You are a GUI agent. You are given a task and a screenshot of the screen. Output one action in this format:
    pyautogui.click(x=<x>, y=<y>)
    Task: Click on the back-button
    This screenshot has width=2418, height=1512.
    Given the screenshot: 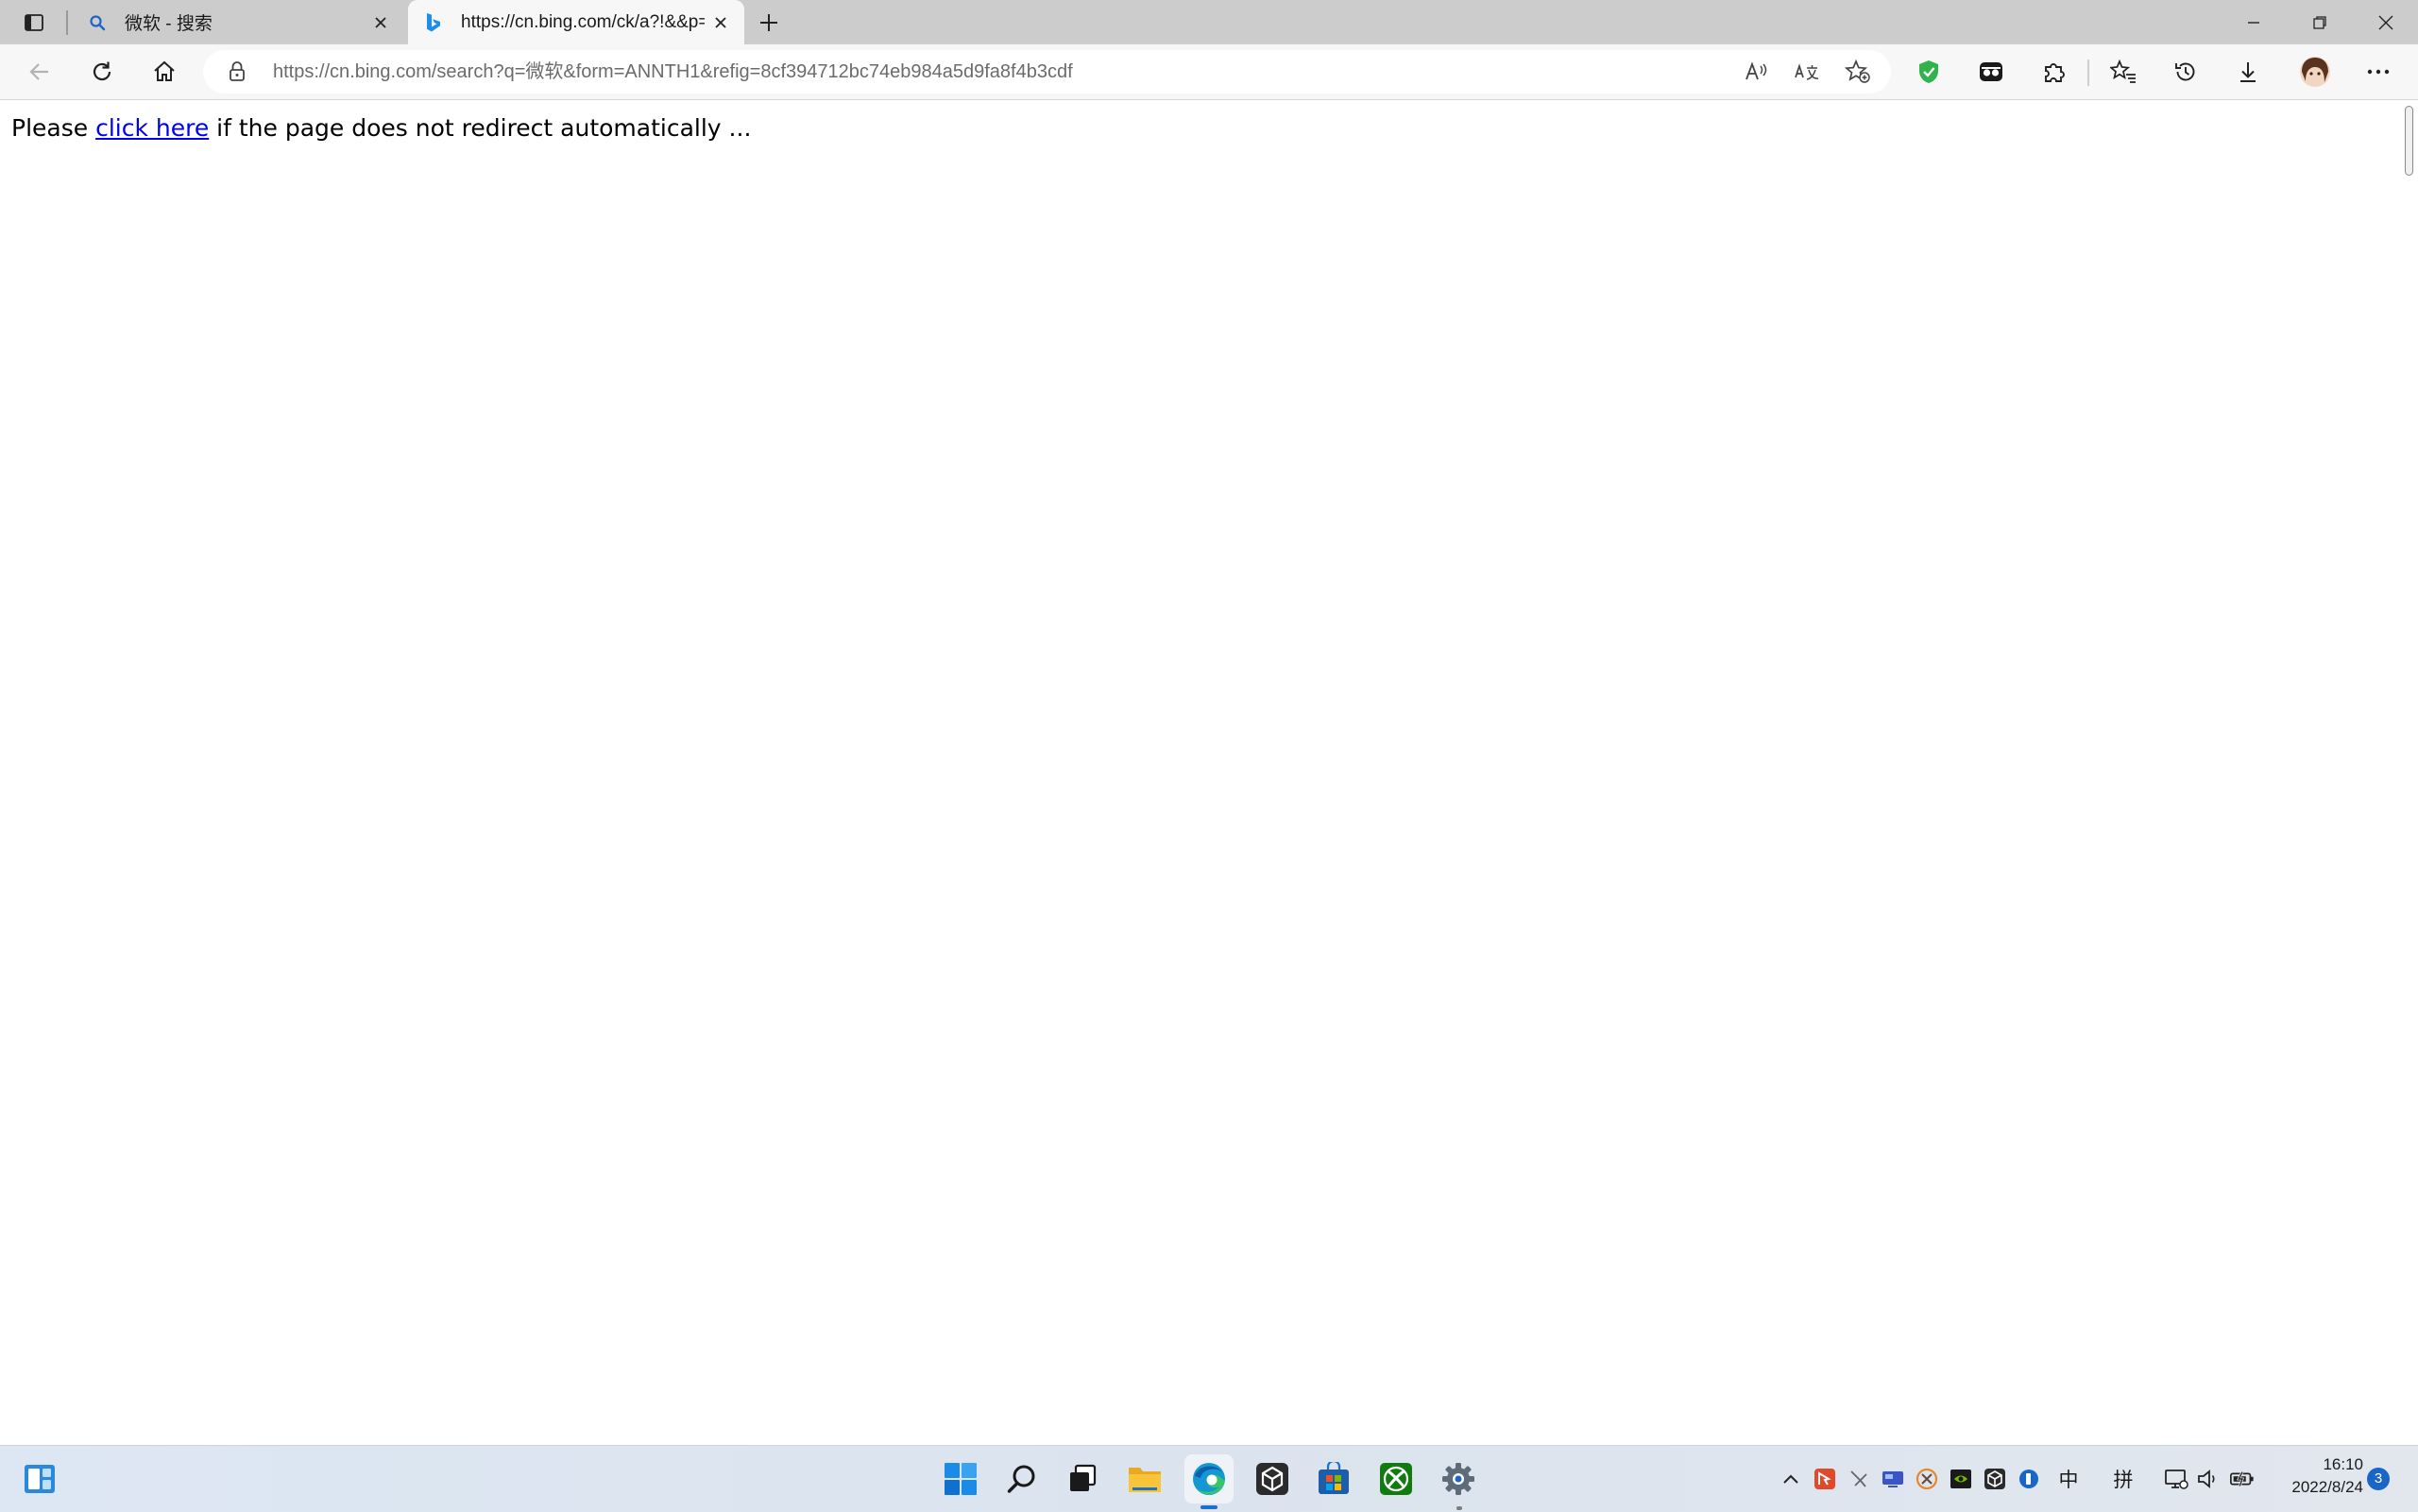 What is the action you would take?
    pyautogui.click(x=40, y=72)
    